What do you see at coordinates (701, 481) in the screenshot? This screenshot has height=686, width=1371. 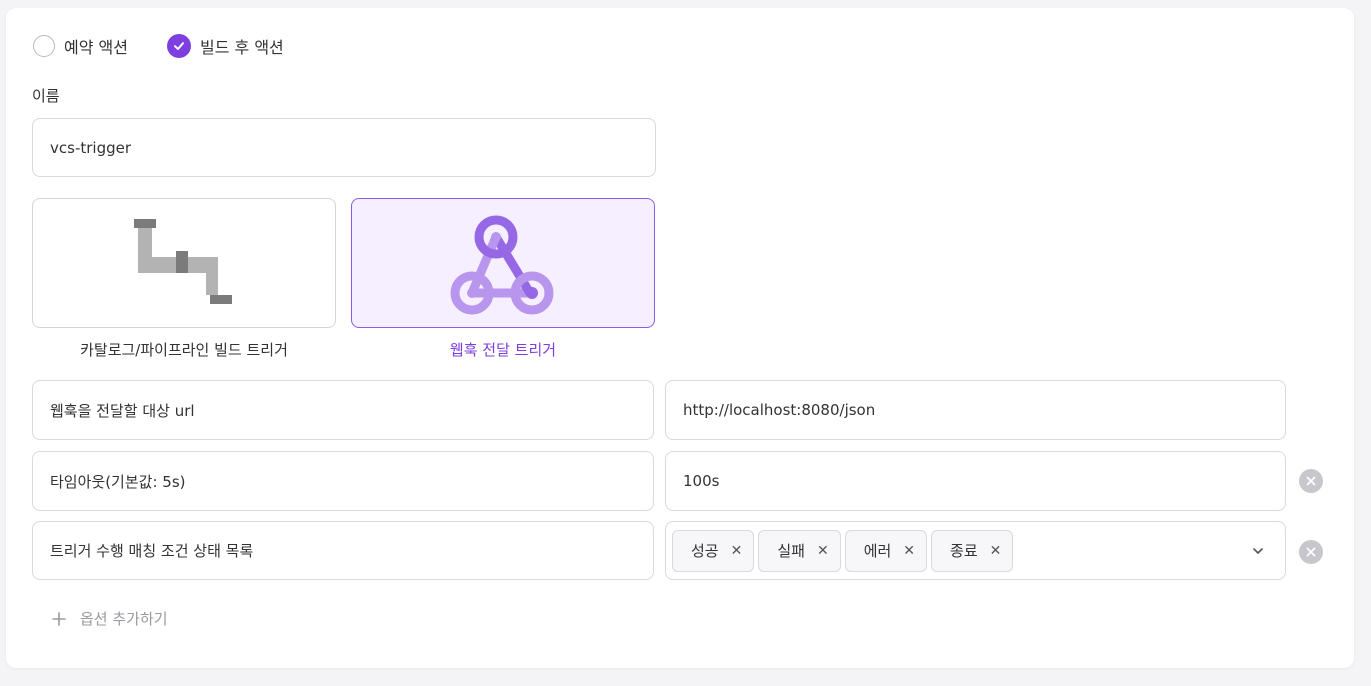 I see `option-value-value: 100s` at bounding box center [701, 481].